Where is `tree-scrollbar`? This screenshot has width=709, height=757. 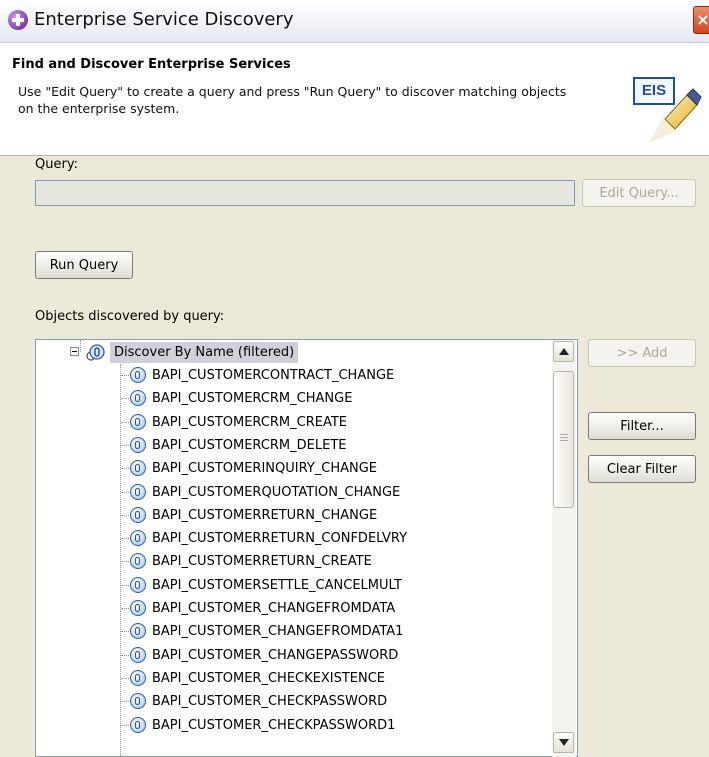
tree-scrollbar is located at coordinates (564, 548).